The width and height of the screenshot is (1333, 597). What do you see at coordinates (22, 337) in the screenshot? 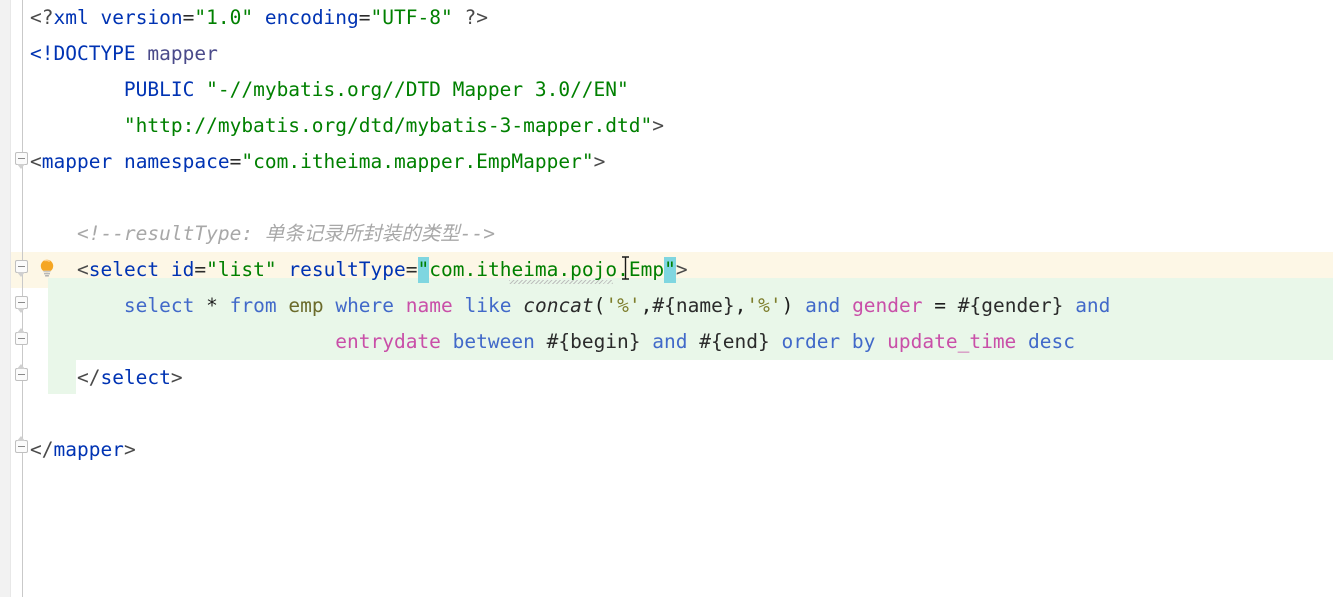
I see `fold-marker-sql-end` at bounding box center [22, 337].